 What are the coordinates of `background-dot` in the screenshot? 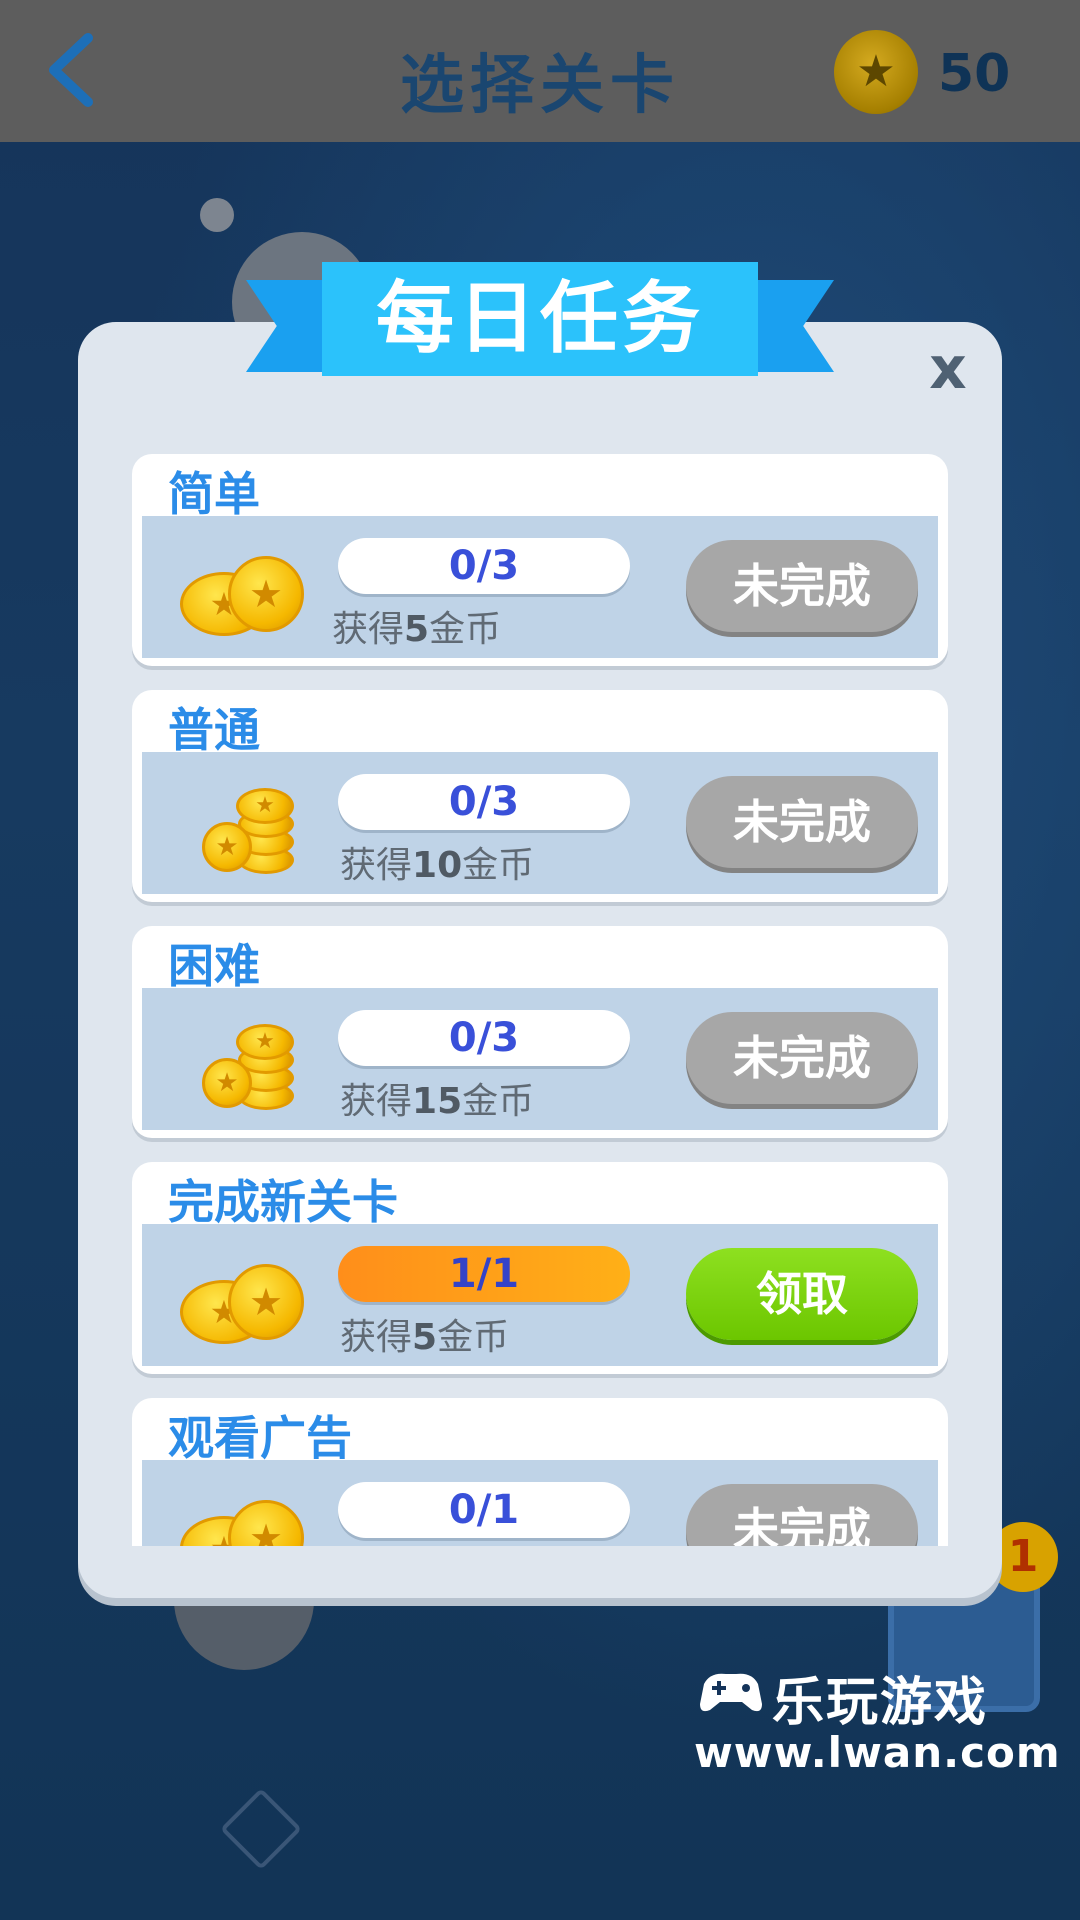 It's located at (217, 215).